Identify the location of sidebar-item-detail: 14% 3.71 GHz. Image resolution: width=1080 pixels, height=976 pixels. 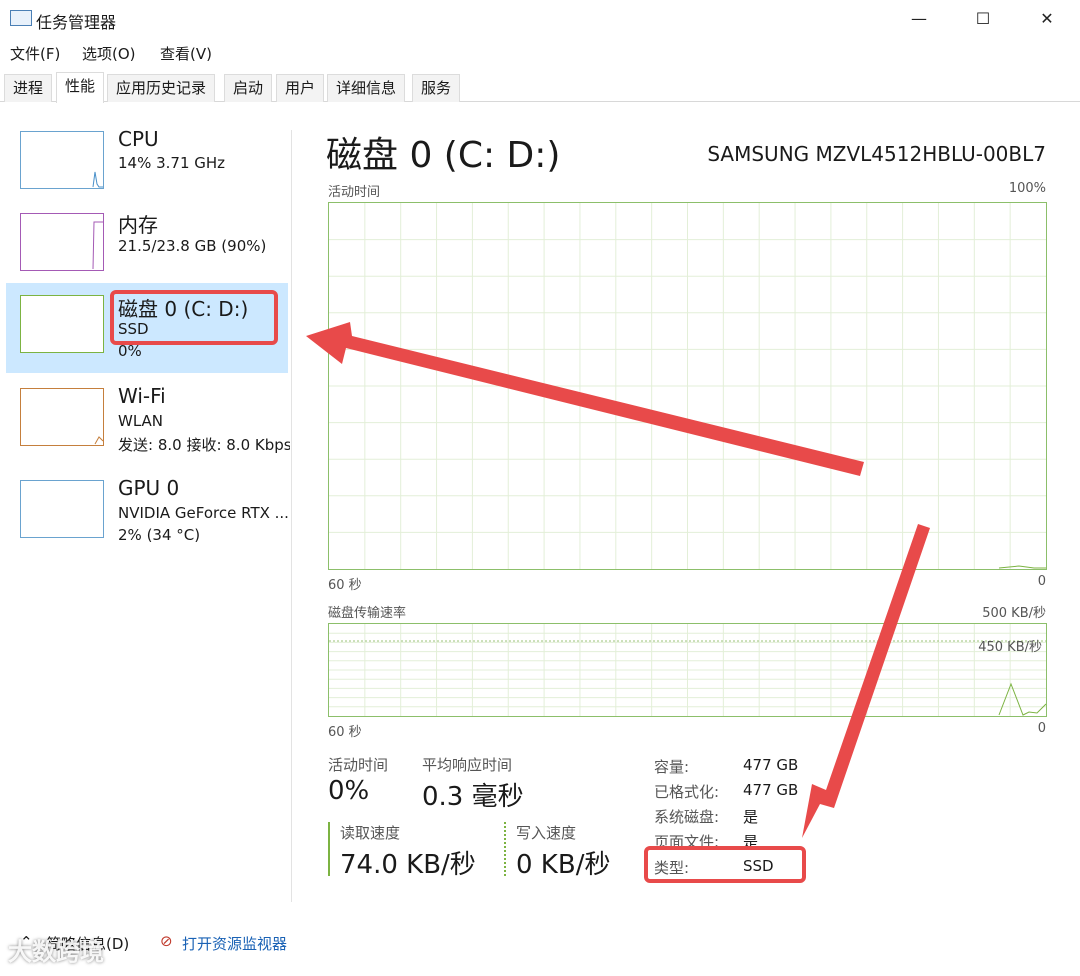
(172, 163).